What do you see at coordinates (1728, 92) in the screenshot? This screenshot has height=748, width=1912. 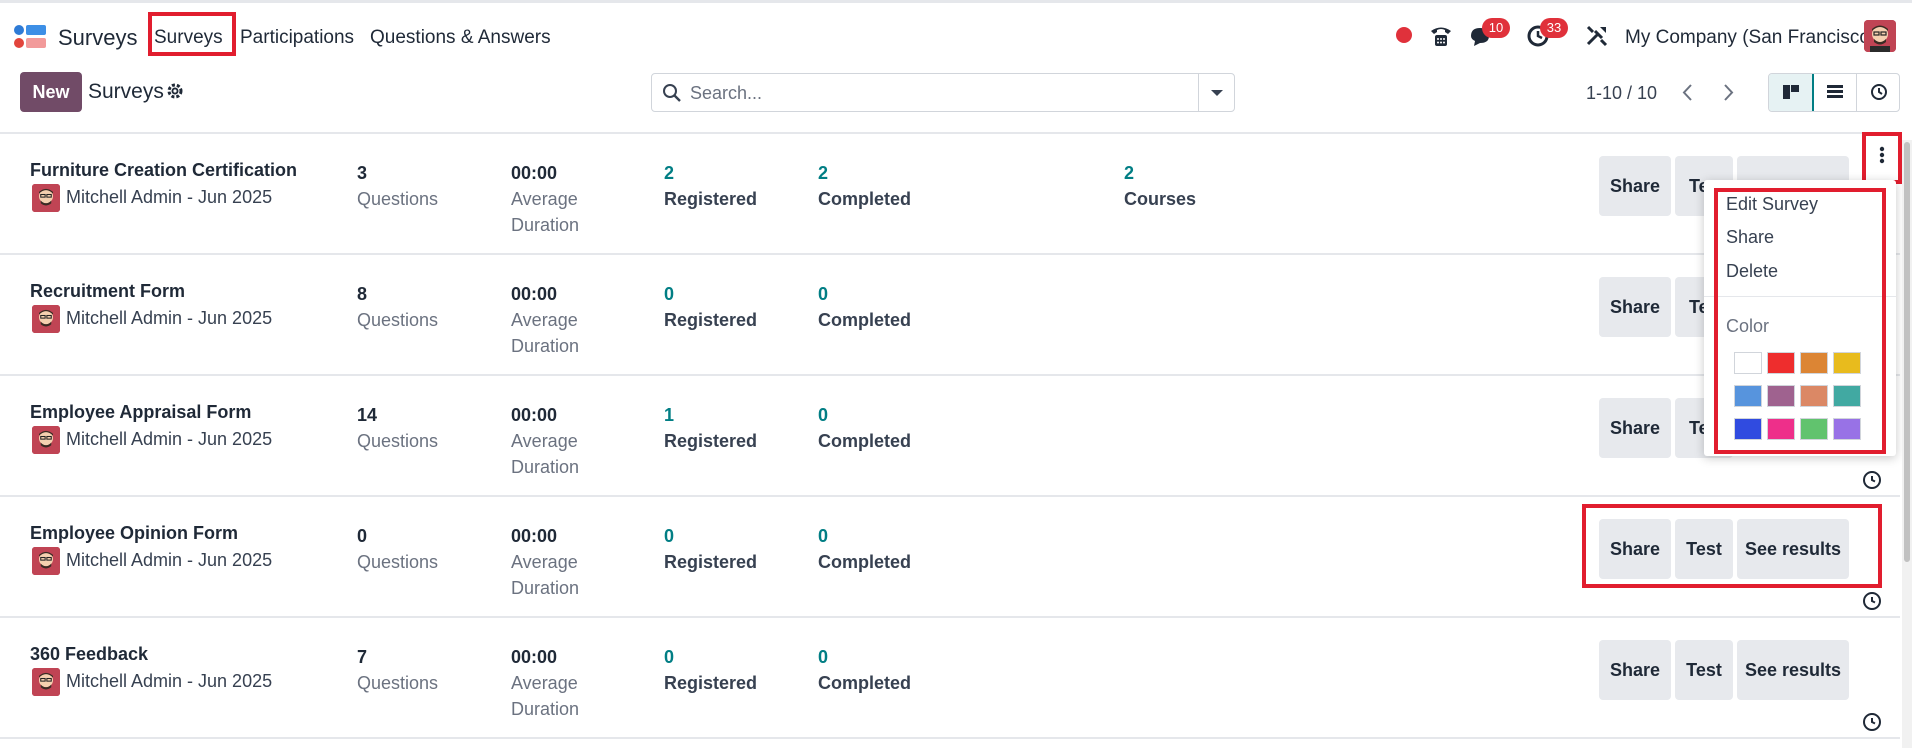 I see `pager-next-button` at bounding box center [1728, 92].